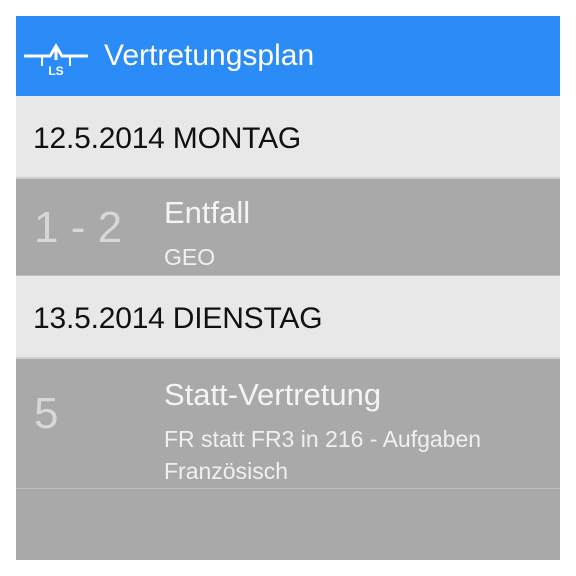  Describe the element at coordinates (78, 227) in the screenshot. I see `entry-hours: 1 - 2` at that location.